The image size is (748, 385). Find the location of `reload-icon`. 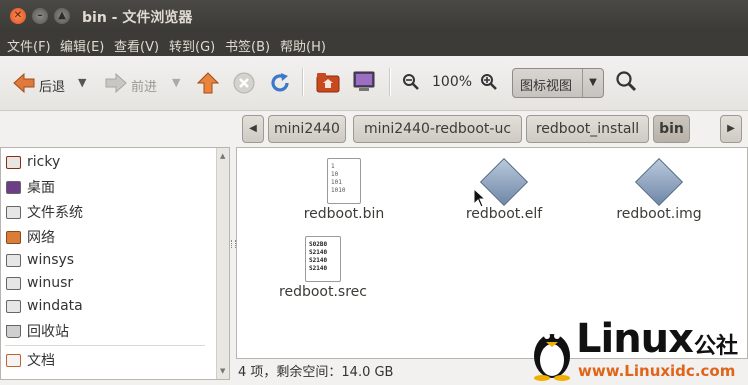

reload-icon is located at coordinates (280, 85).